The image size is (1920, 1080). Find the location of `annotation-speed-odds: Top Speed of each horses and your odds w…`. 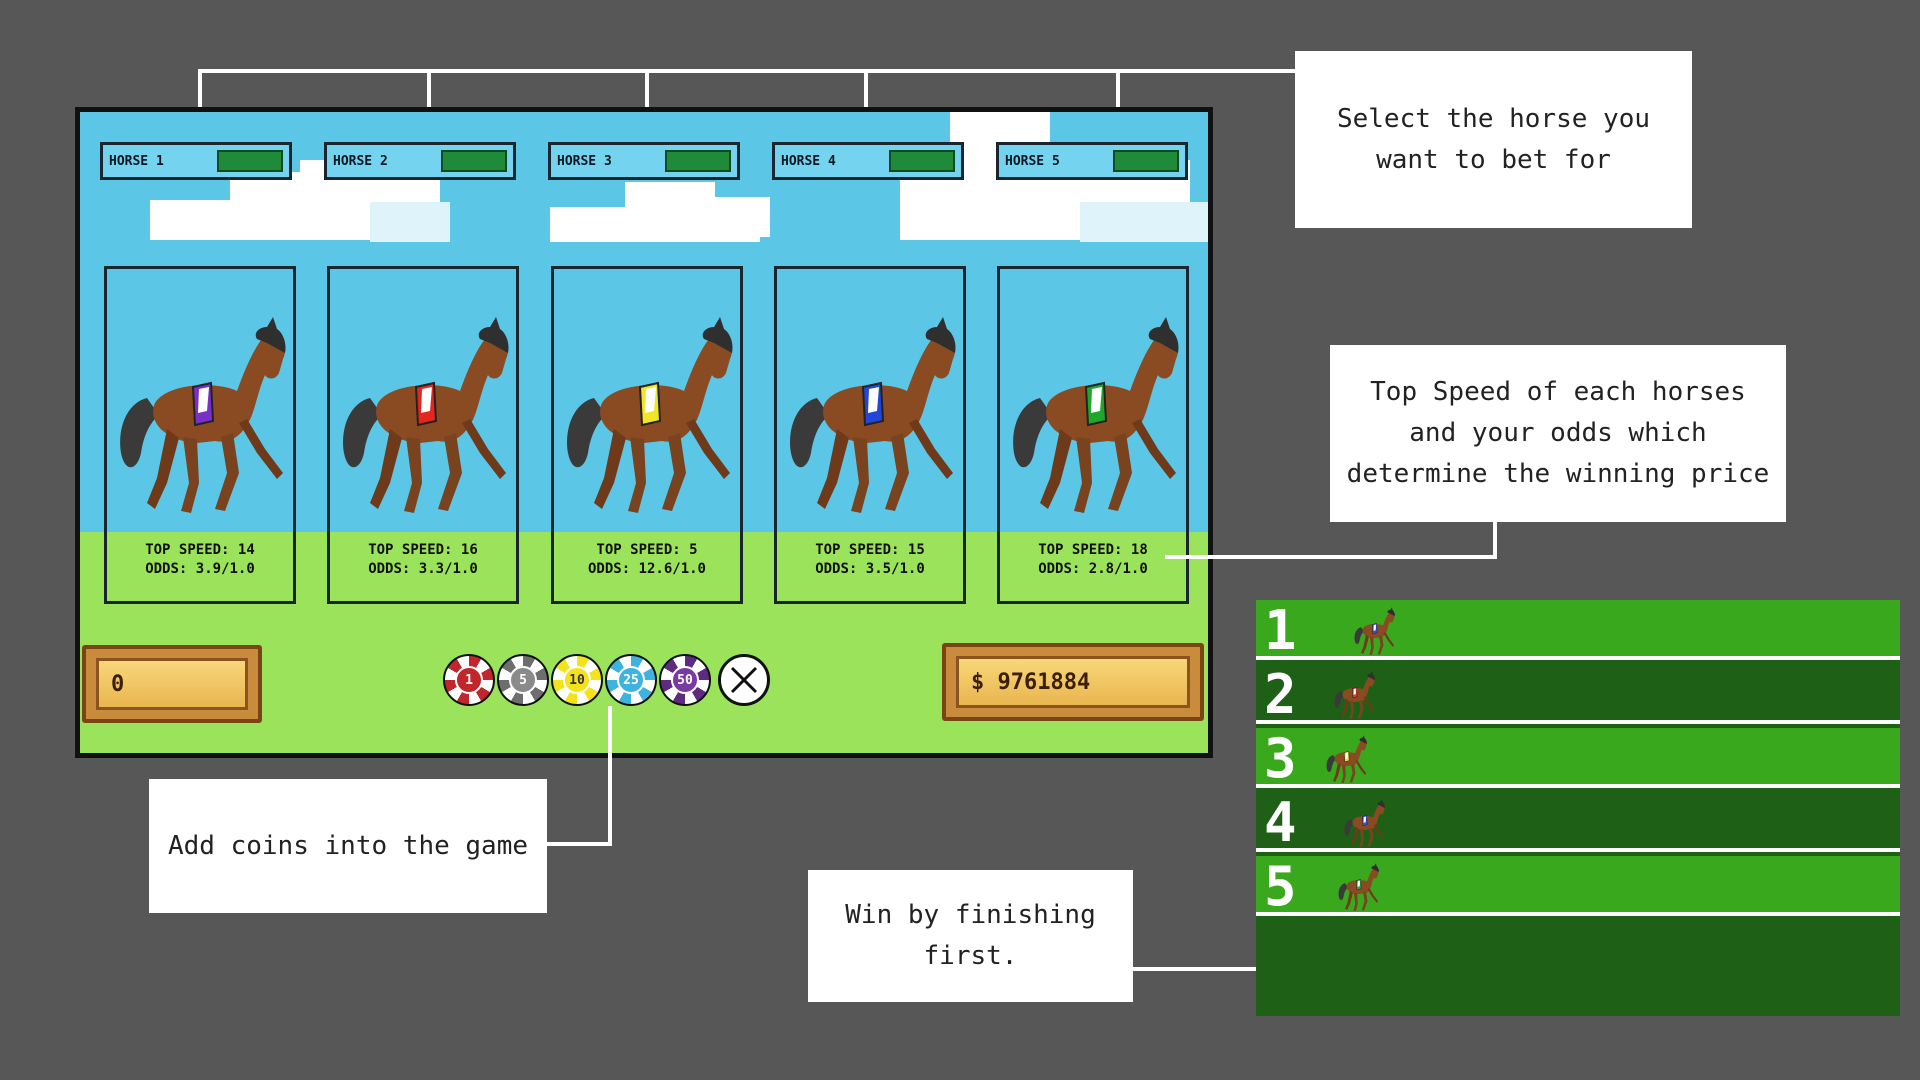

annotation-speed-odds: Top Speed of each horses and your odds w… is located at coordinates (1558, 433).